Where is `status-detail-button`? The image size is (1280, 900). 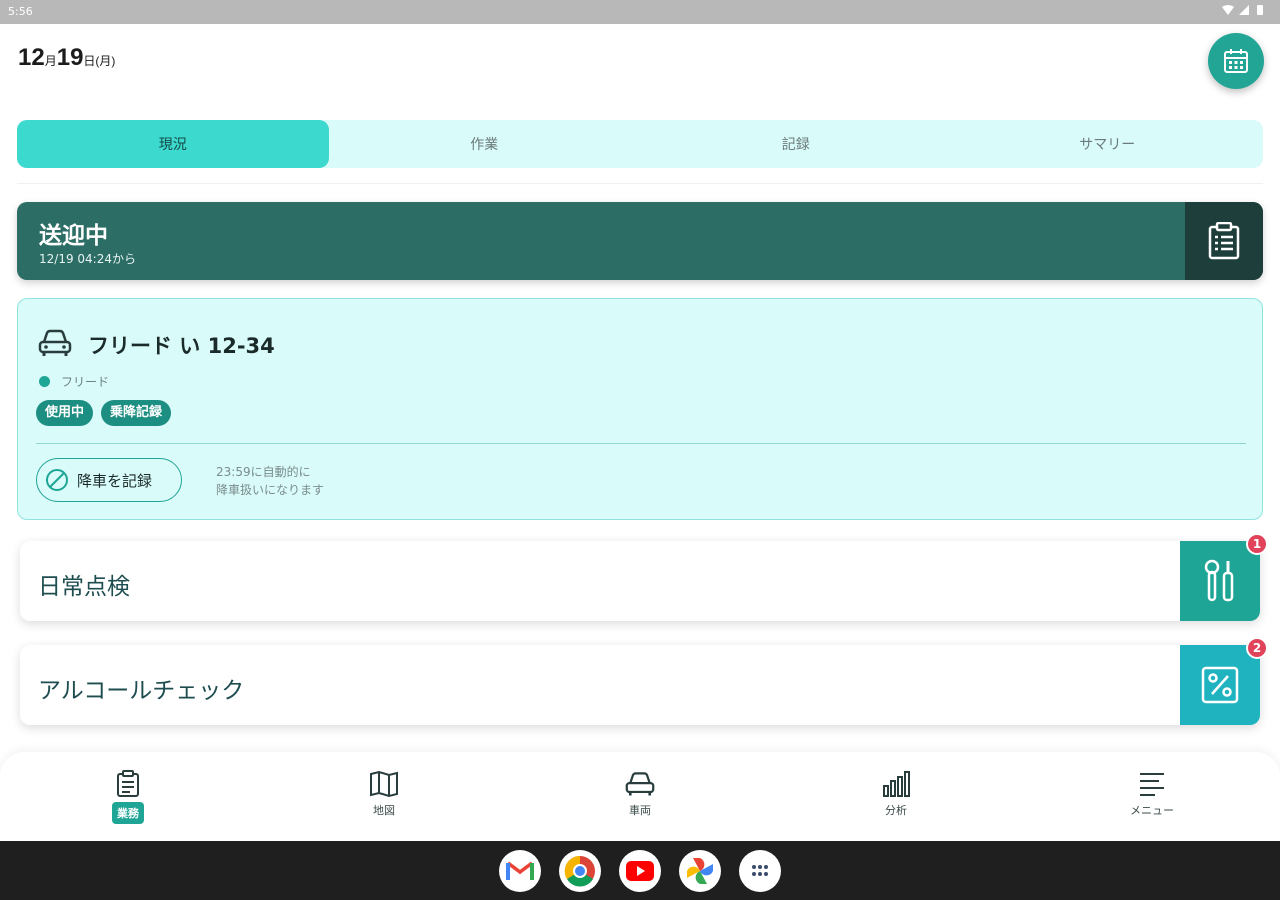
status-detail-button is located at coordinates (1224, 241).